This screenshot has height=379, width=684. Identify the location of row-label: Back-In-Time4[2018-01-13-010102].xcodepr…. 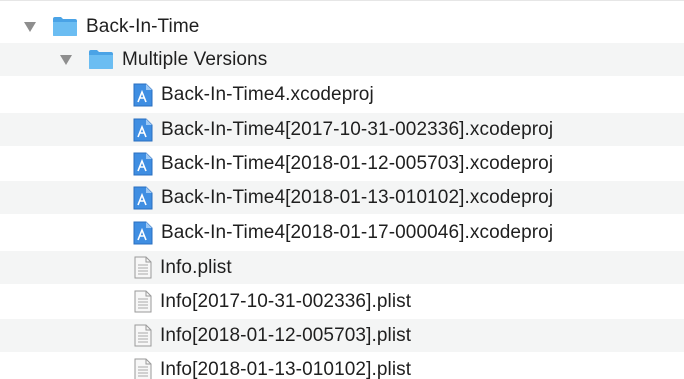
(357, 197).